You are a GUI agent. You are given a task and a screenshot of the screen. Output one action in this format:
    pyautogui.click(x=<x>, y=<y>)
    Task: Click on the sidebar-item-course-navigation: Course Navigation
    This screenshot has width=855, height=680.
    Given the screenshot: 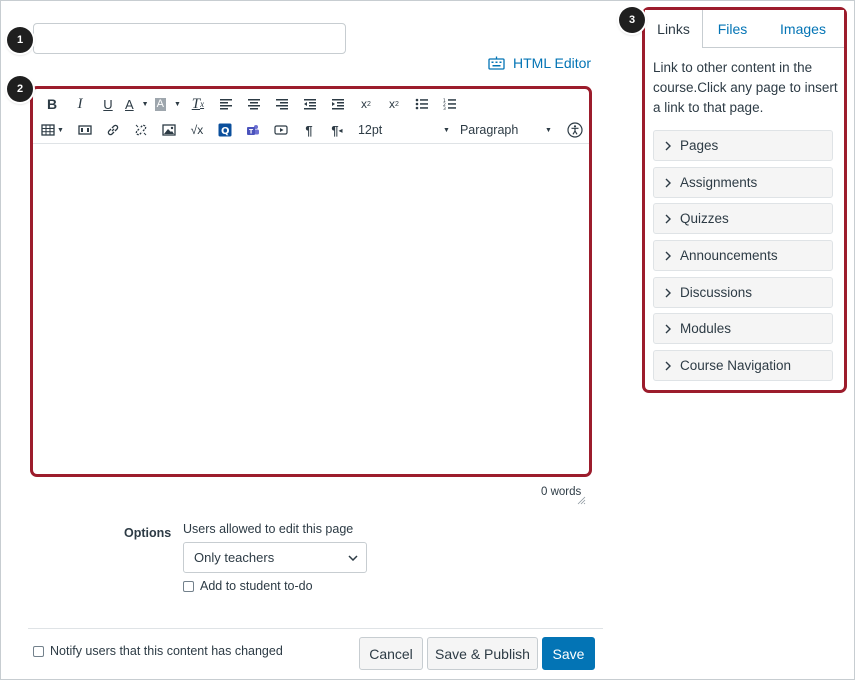 What is the action you would take?
    pyautogui.click(x=743, y=365)
    